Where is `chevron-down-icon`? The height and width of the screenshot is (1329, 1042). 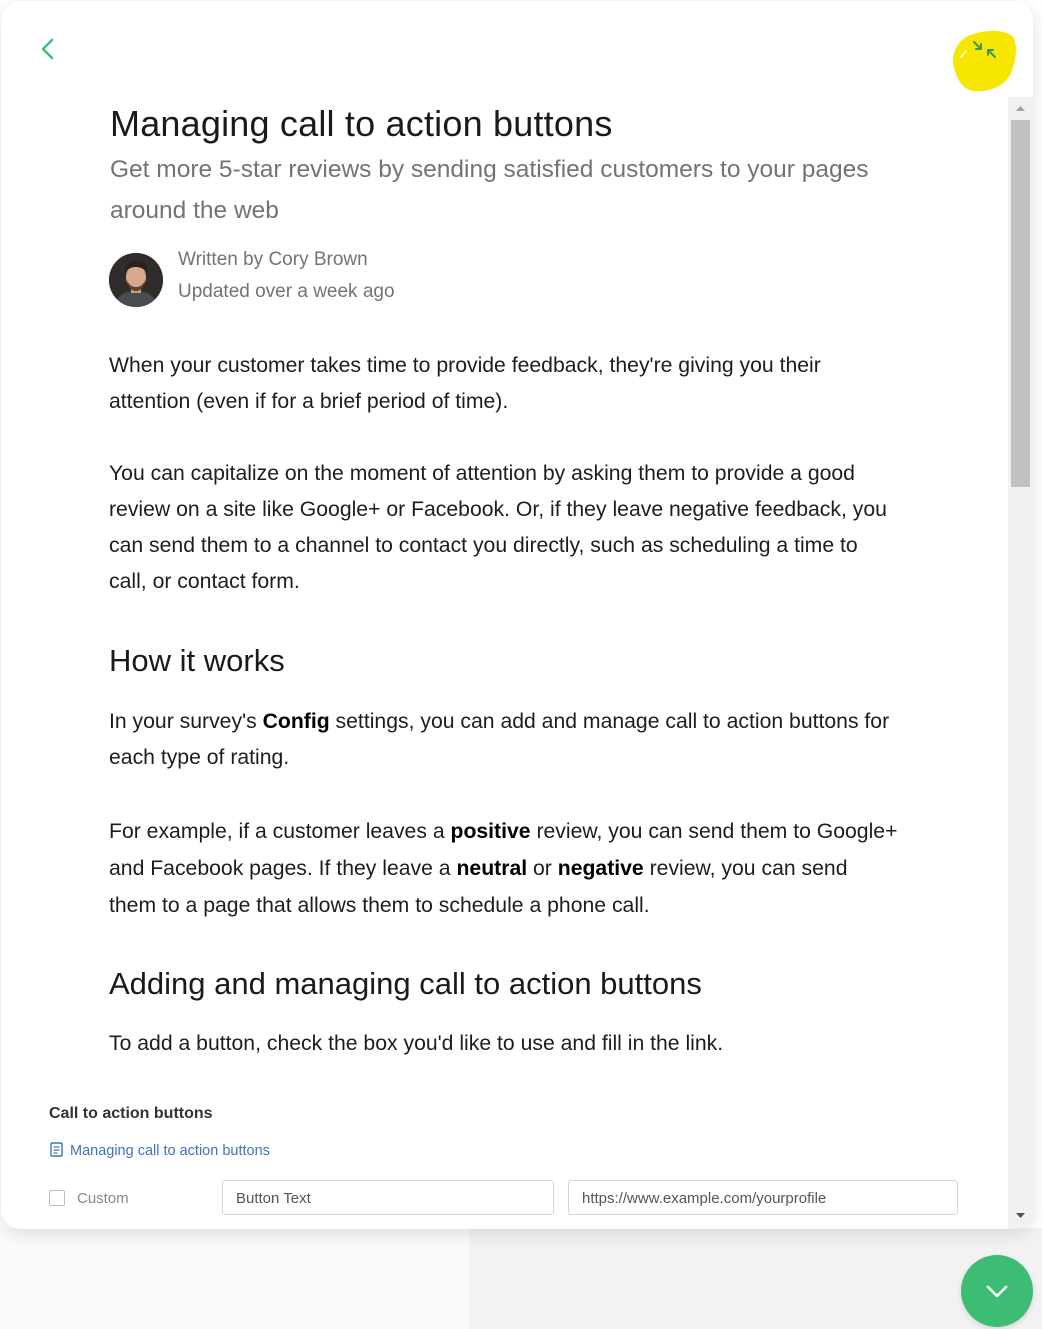
chevron-down-icon is located at coordinates (997, 1291).